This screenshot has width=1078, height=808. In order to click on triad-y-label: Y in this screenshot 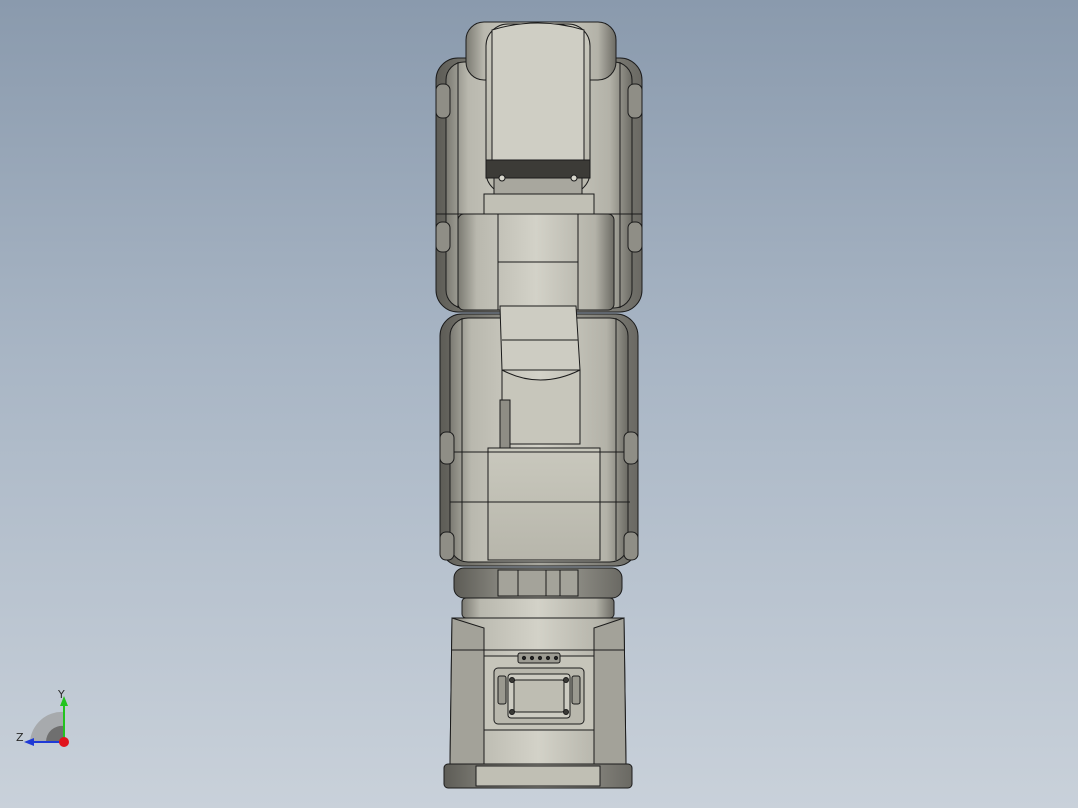, I will do `click(61, 694)`.